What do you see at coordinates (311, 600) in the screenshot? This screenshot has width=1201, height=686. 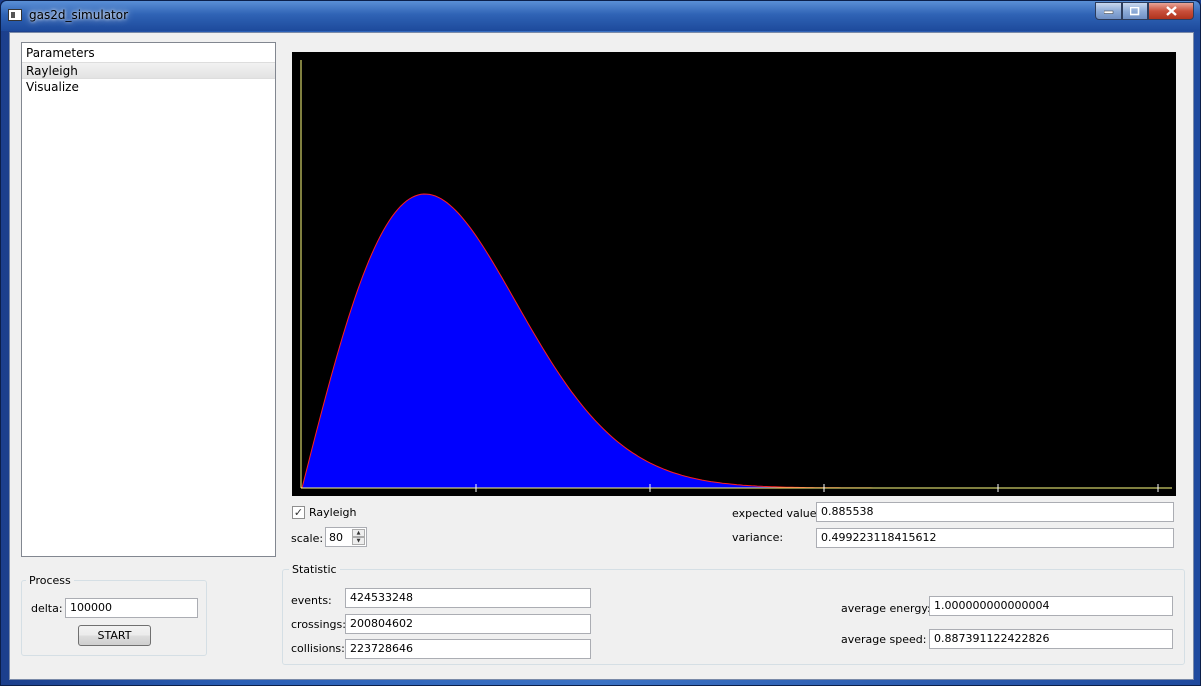 I see `events-label: events:` at bounding box center [311, 600].